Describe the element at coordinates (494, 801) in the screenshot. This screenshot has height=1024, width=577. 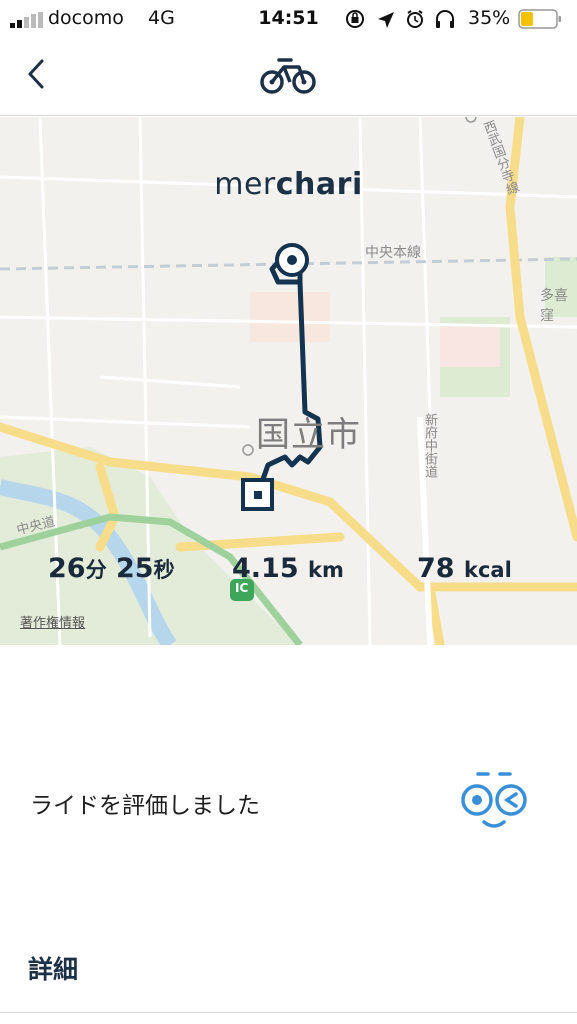
I see `happy-face-icon` at that location.